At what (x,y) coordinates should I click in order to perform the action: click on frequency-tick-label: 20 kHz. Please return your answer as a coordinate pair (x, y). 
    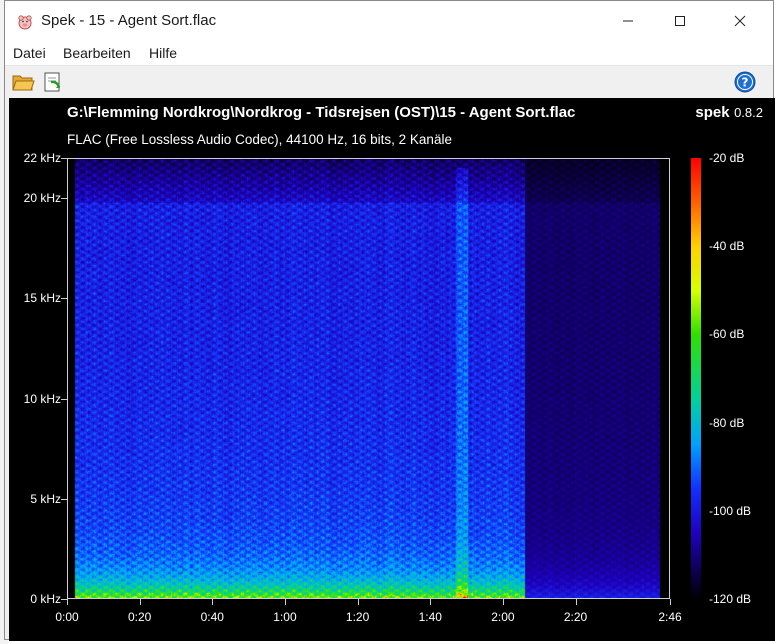
    Looking at the image, I should click on (42, 198).